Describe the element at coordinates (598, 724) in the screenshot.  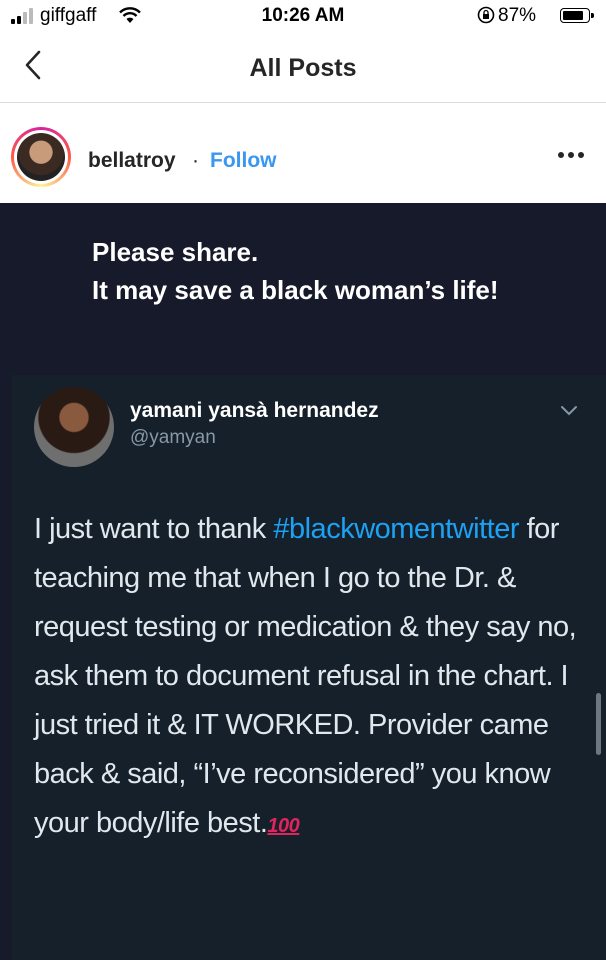
I see `scrollbar` at that location.